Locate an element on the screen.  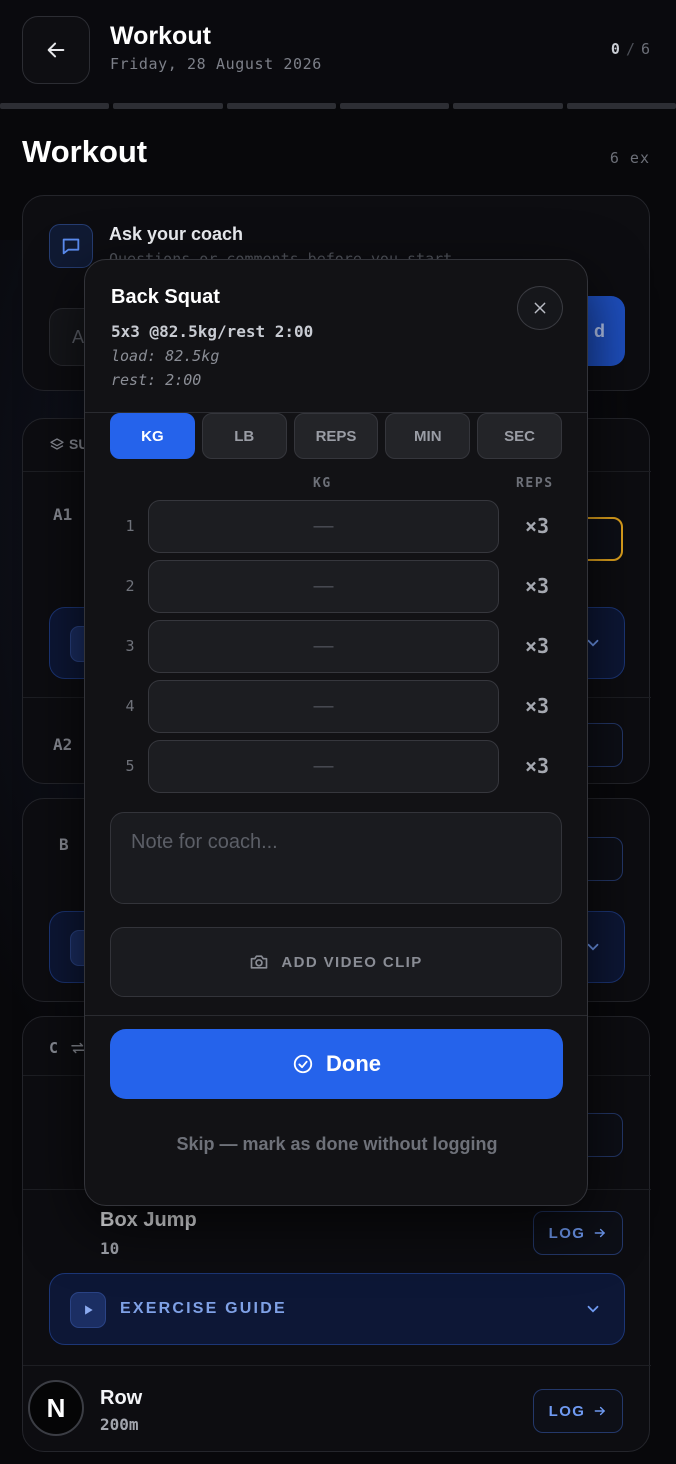
app-badge: N is located at coordinates (56, 1408).